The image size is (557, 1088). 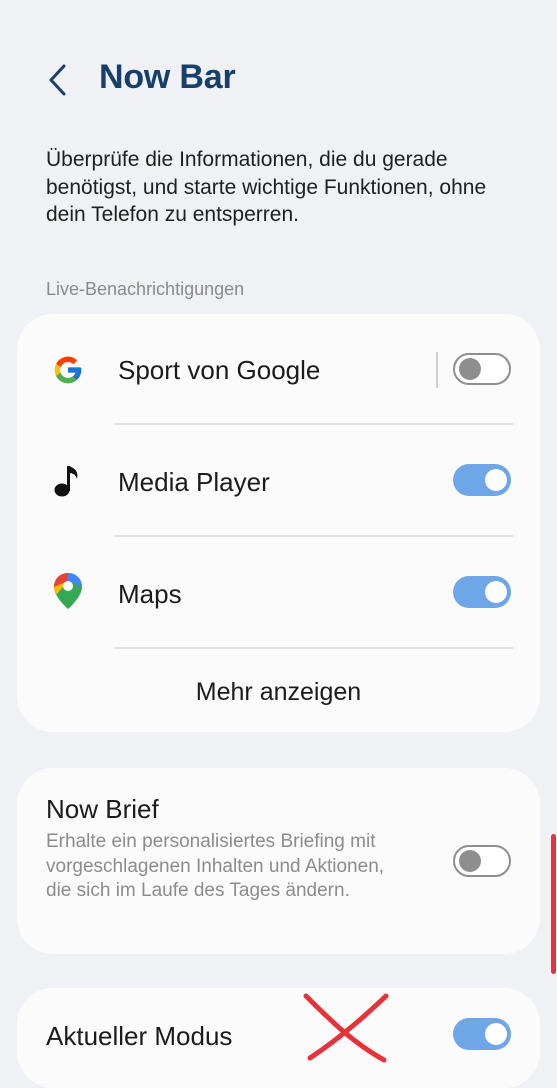 What do you see at coordinates (150, 594) in the screenshot?
I see `item-label: Maps` at bounding box center [150, 594].